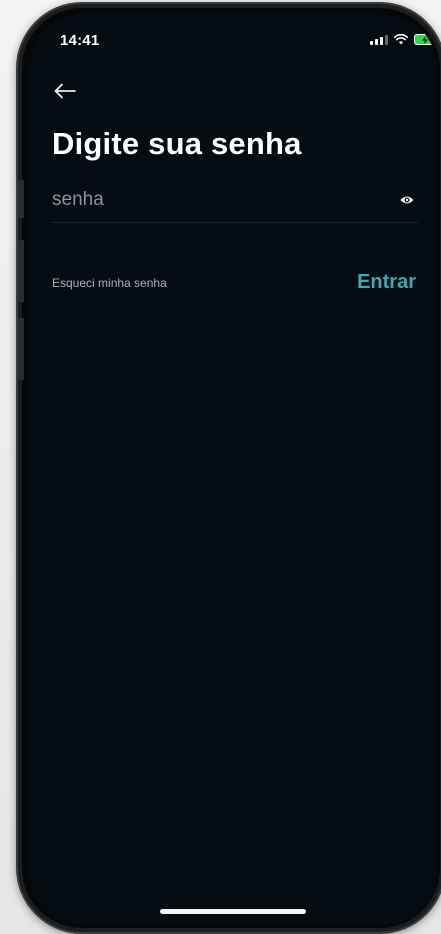  I want to click on volume-down-button, so click(21, 349).